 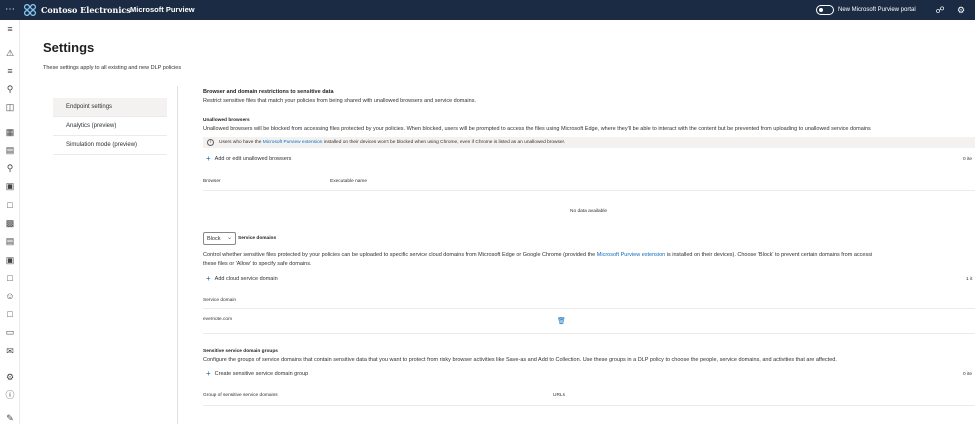 What do you see at coordinates (10, 395) in the screenshot?
I see `info-icon: ⓘ` at bounding box center [10, 395].